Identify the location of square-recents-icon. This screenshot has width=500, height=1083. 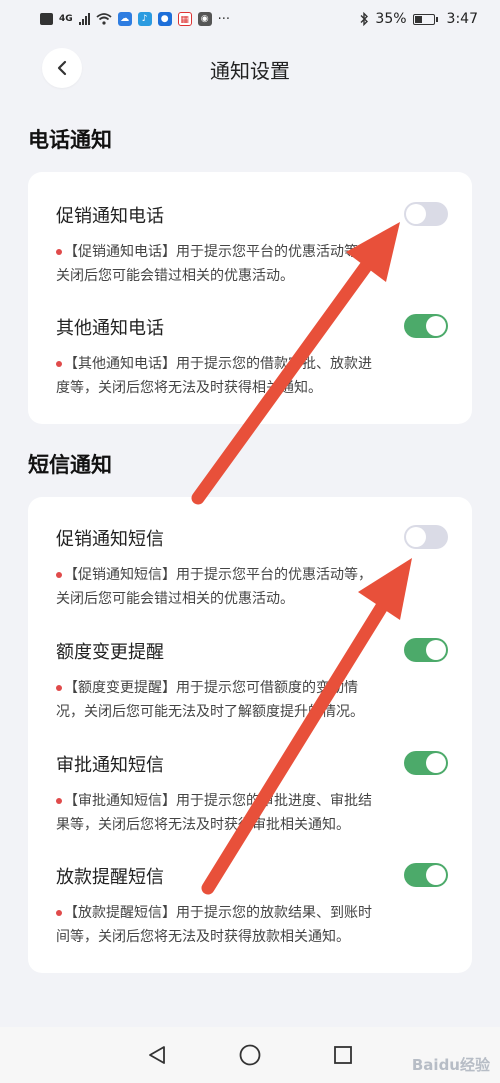
(343, 1055).